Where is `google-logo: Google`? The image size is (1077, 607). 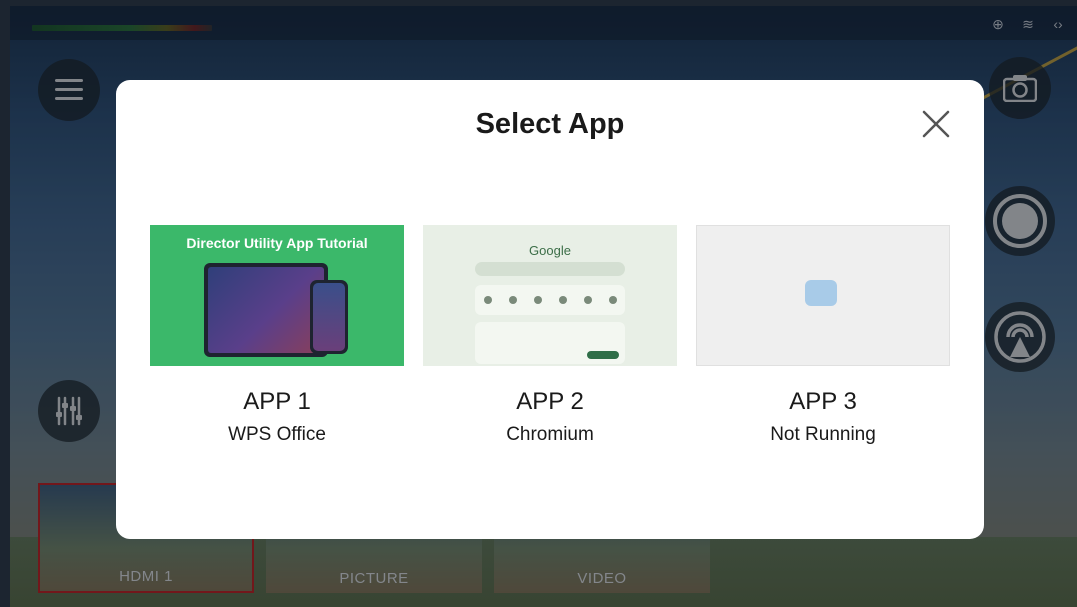 google-logo: Google is located at coordinates (550, 250).